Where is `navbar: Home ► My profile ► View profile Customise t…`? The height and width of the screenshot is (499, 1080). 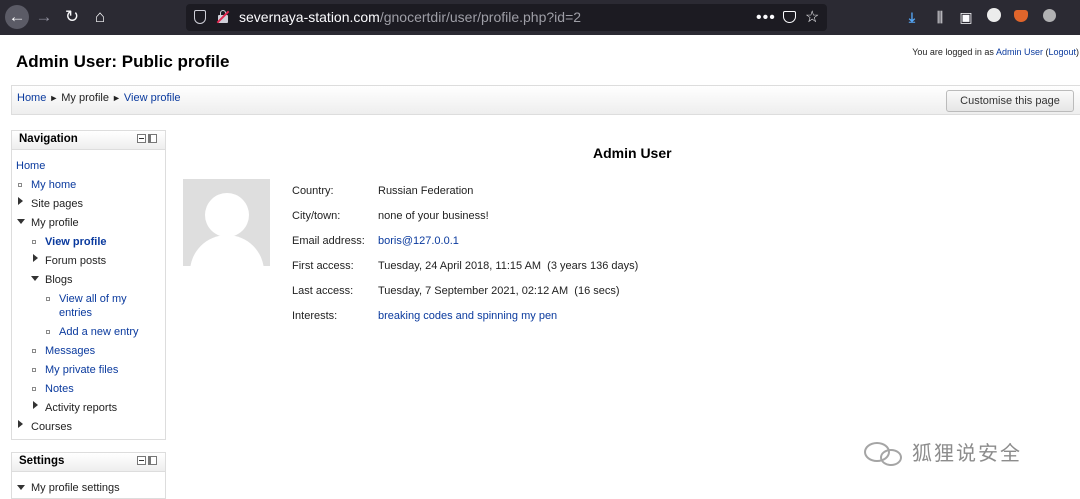
navbar: Home ► My profile ► View profile Customise t… is located at coordinates (545, 100).